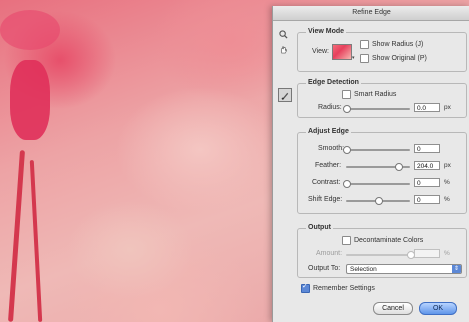 The height and width of the screenshot is (322, 469). I want to click on smooth-slider, so click(376, 150).